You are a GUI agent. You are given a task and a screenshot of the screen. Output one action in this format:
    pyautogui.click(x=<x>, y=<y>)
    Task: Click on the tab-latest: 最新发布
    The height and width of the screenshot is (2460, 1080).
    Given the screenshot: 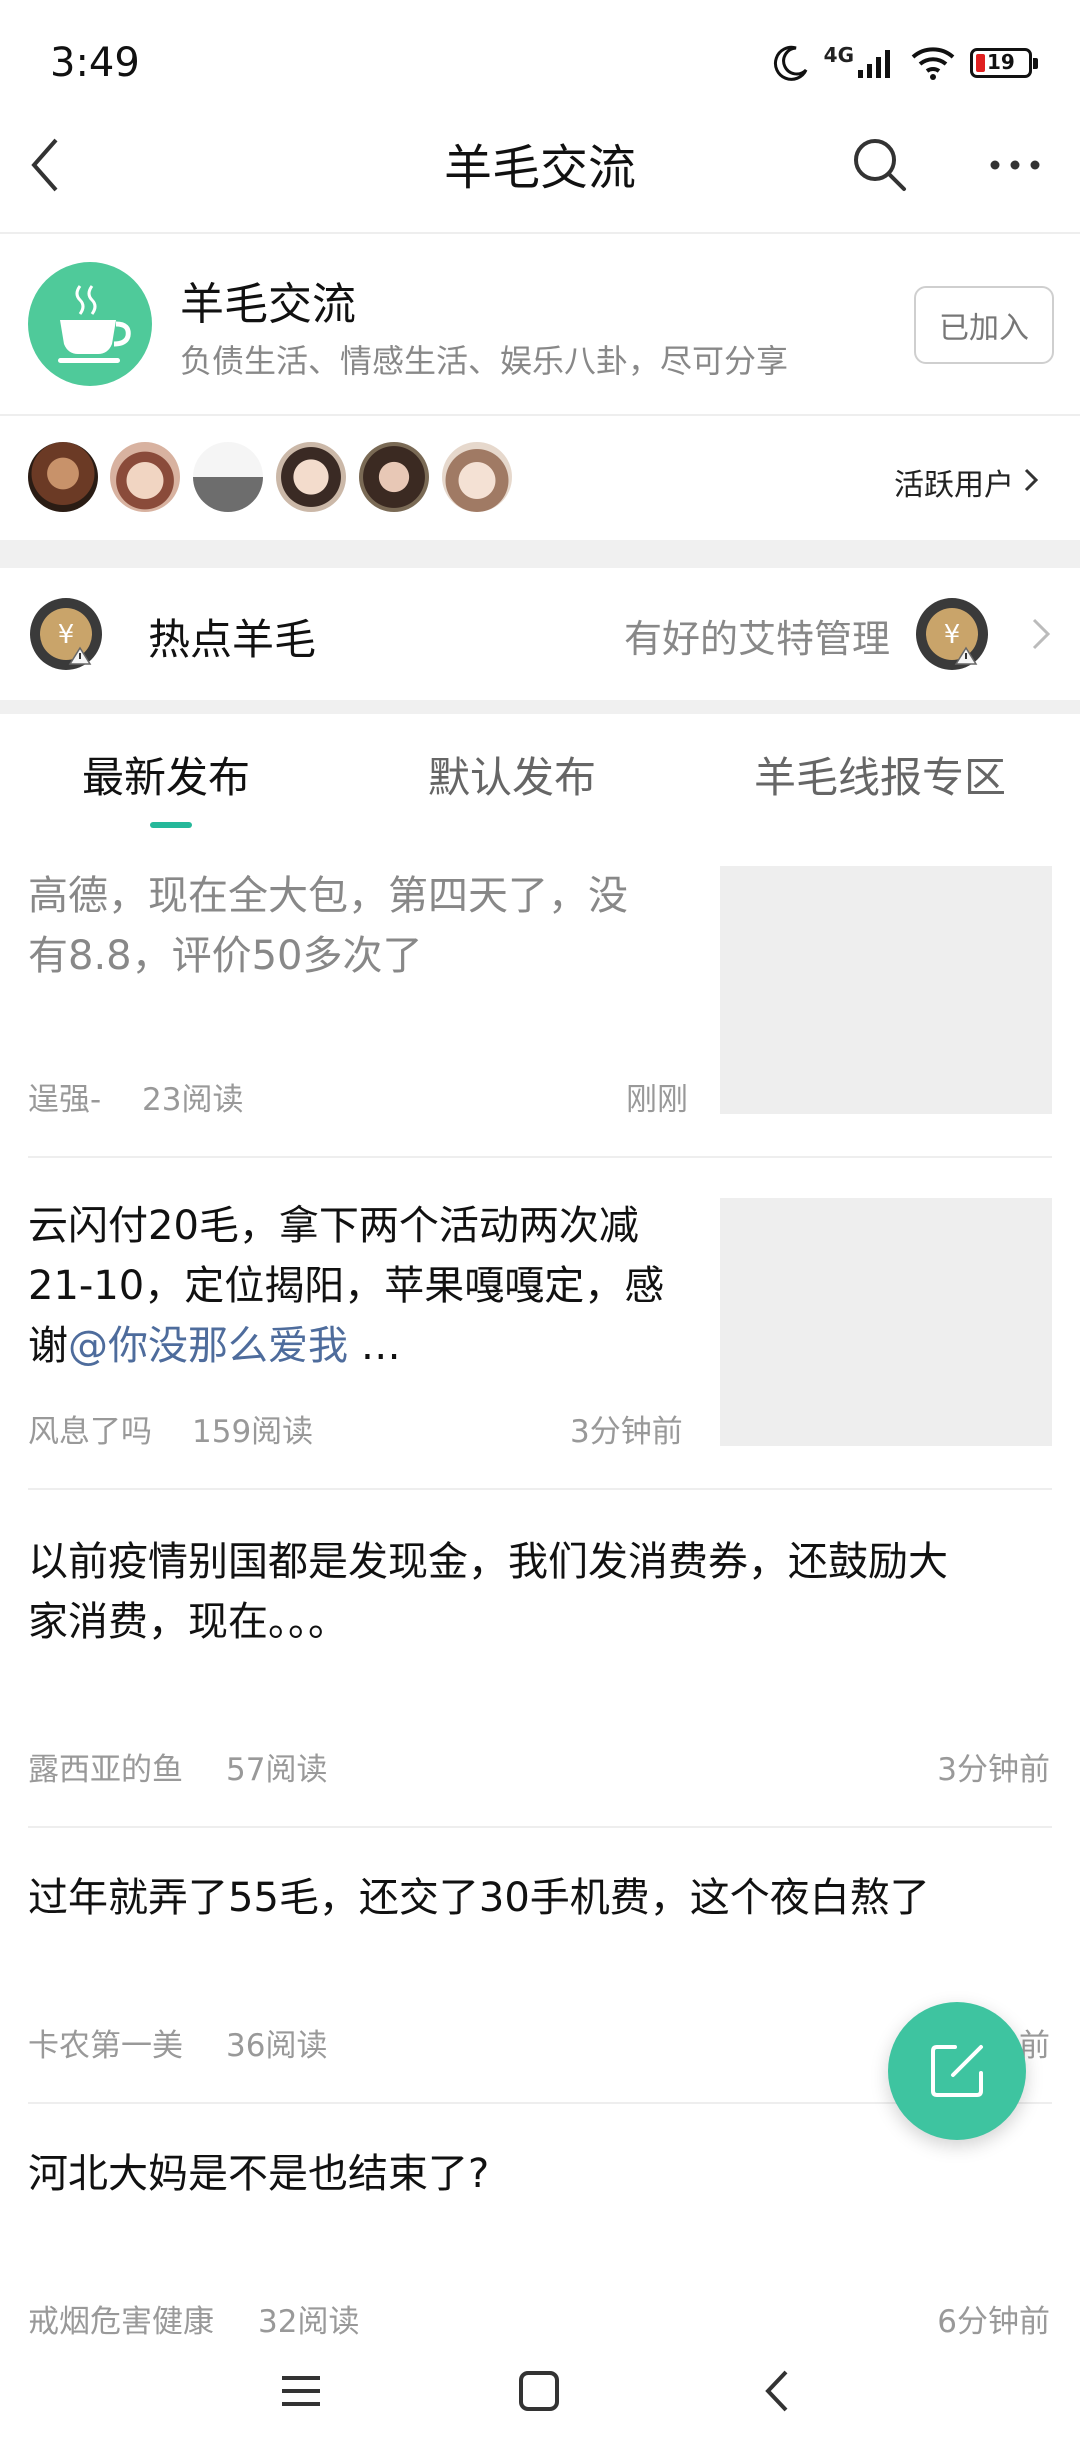 What is the action you would take?
    pyautogui.click(x=166, y=774)
    